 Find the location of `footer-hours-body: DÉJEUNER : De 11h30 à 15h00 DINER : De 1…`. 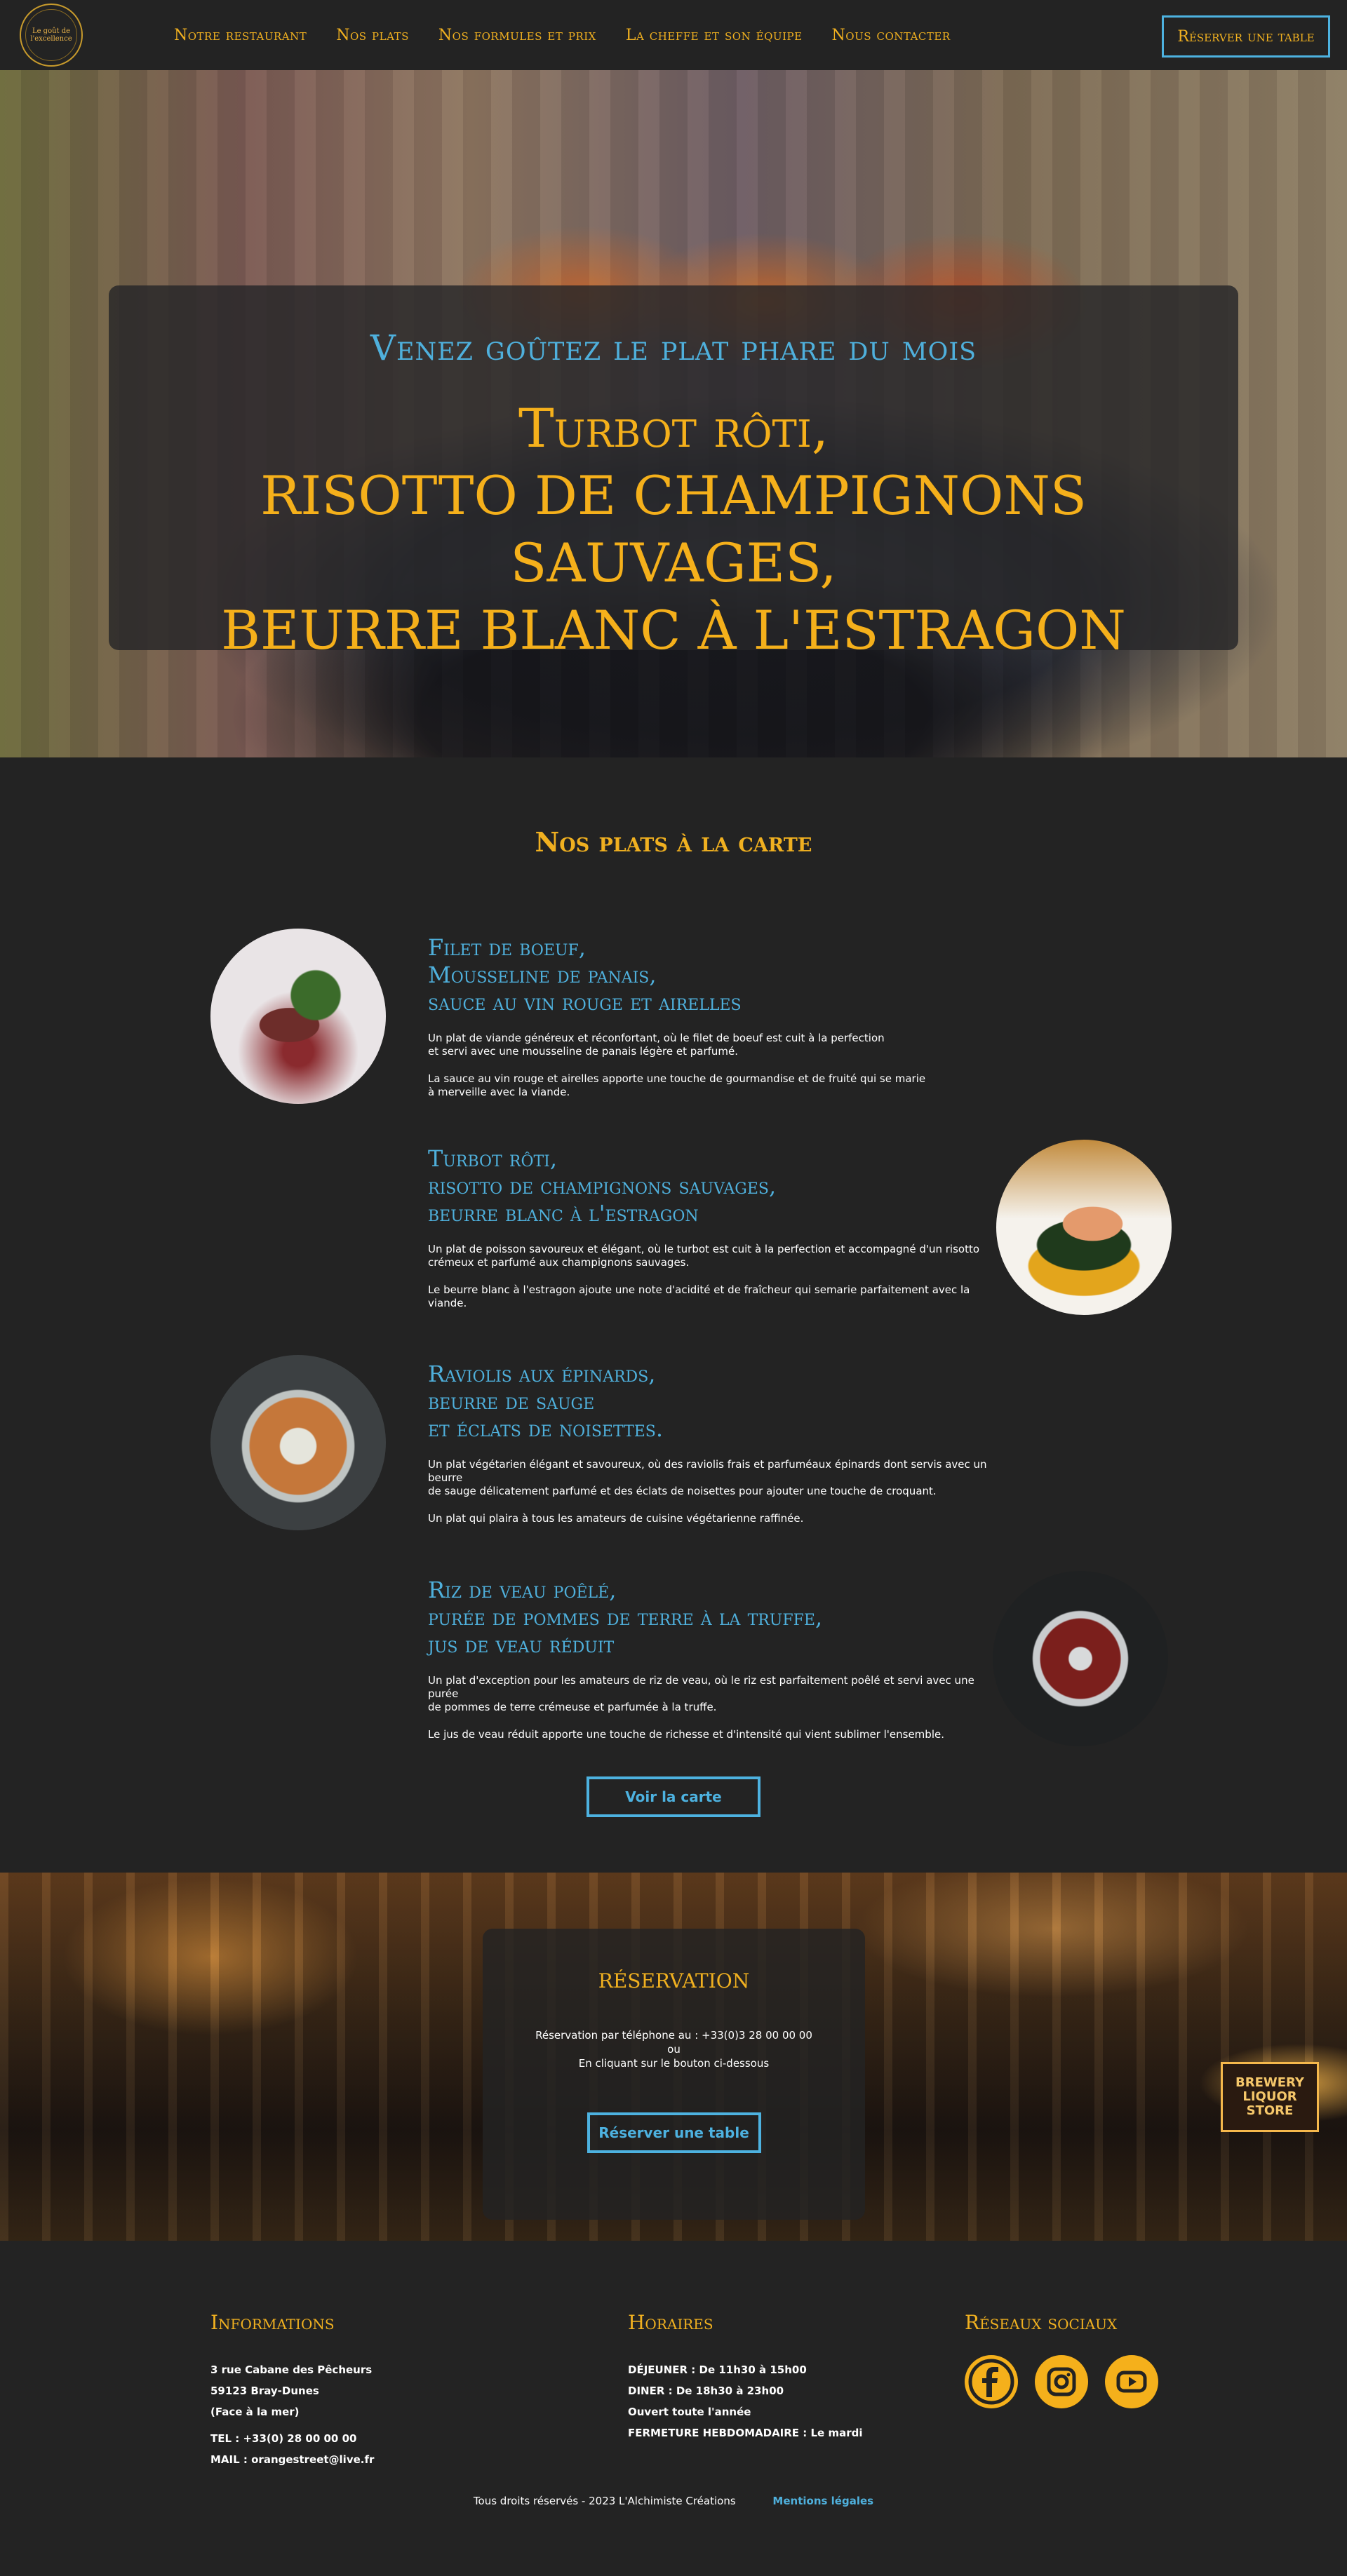

footer-hours-body: DÉJEUNER : De 11h30 à 15h00 DINER : De 1… is located at coordinates (745, 2401).